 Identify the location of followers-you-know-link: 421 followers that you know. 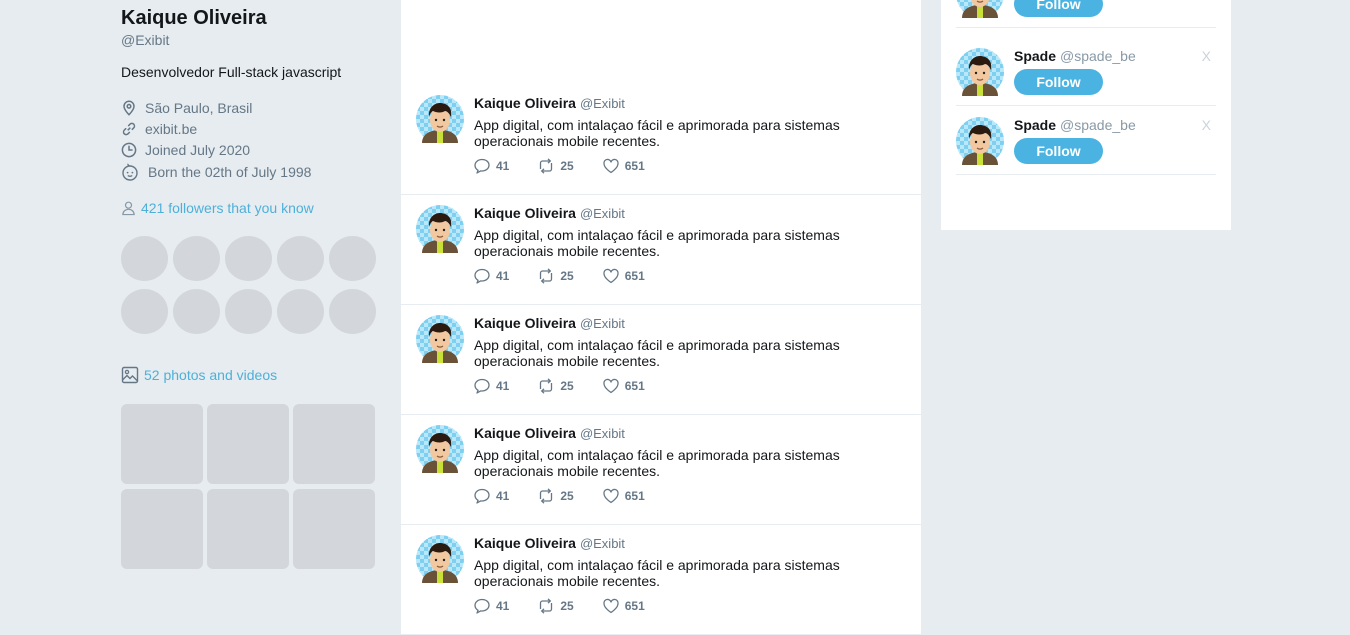
(217, 208).